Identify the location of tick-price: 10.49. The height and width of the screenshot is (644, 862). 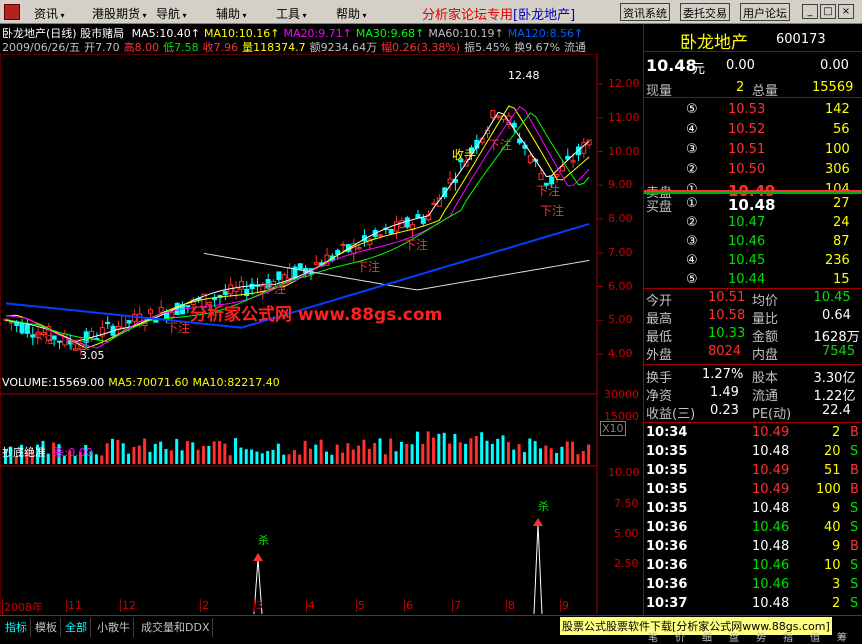
(771, 489).